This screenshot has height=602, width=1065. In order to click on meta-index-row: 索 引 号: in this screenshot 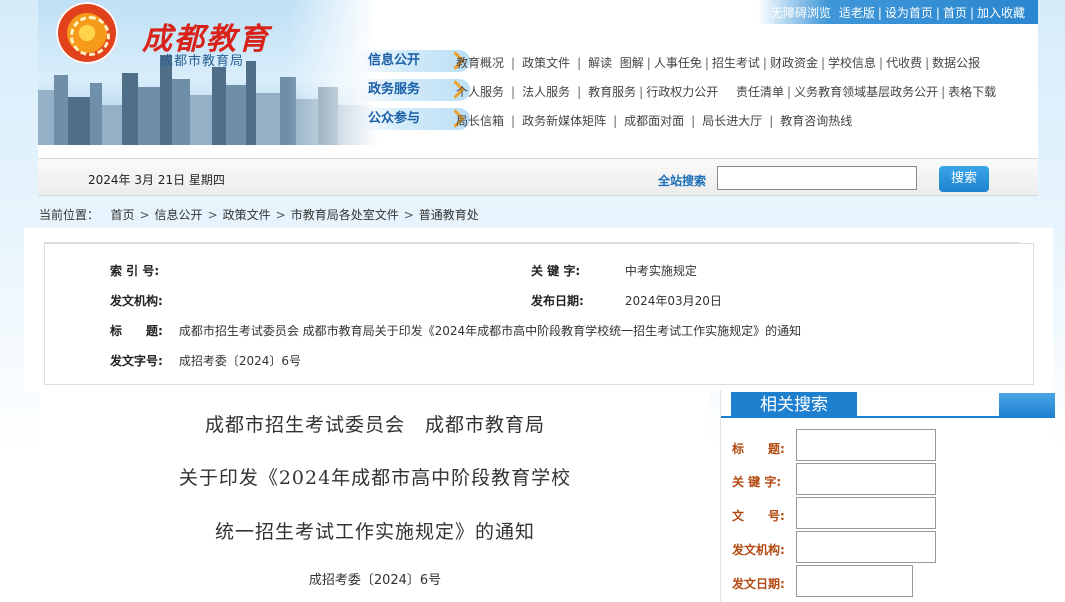, I will do `click(136, 270)`.